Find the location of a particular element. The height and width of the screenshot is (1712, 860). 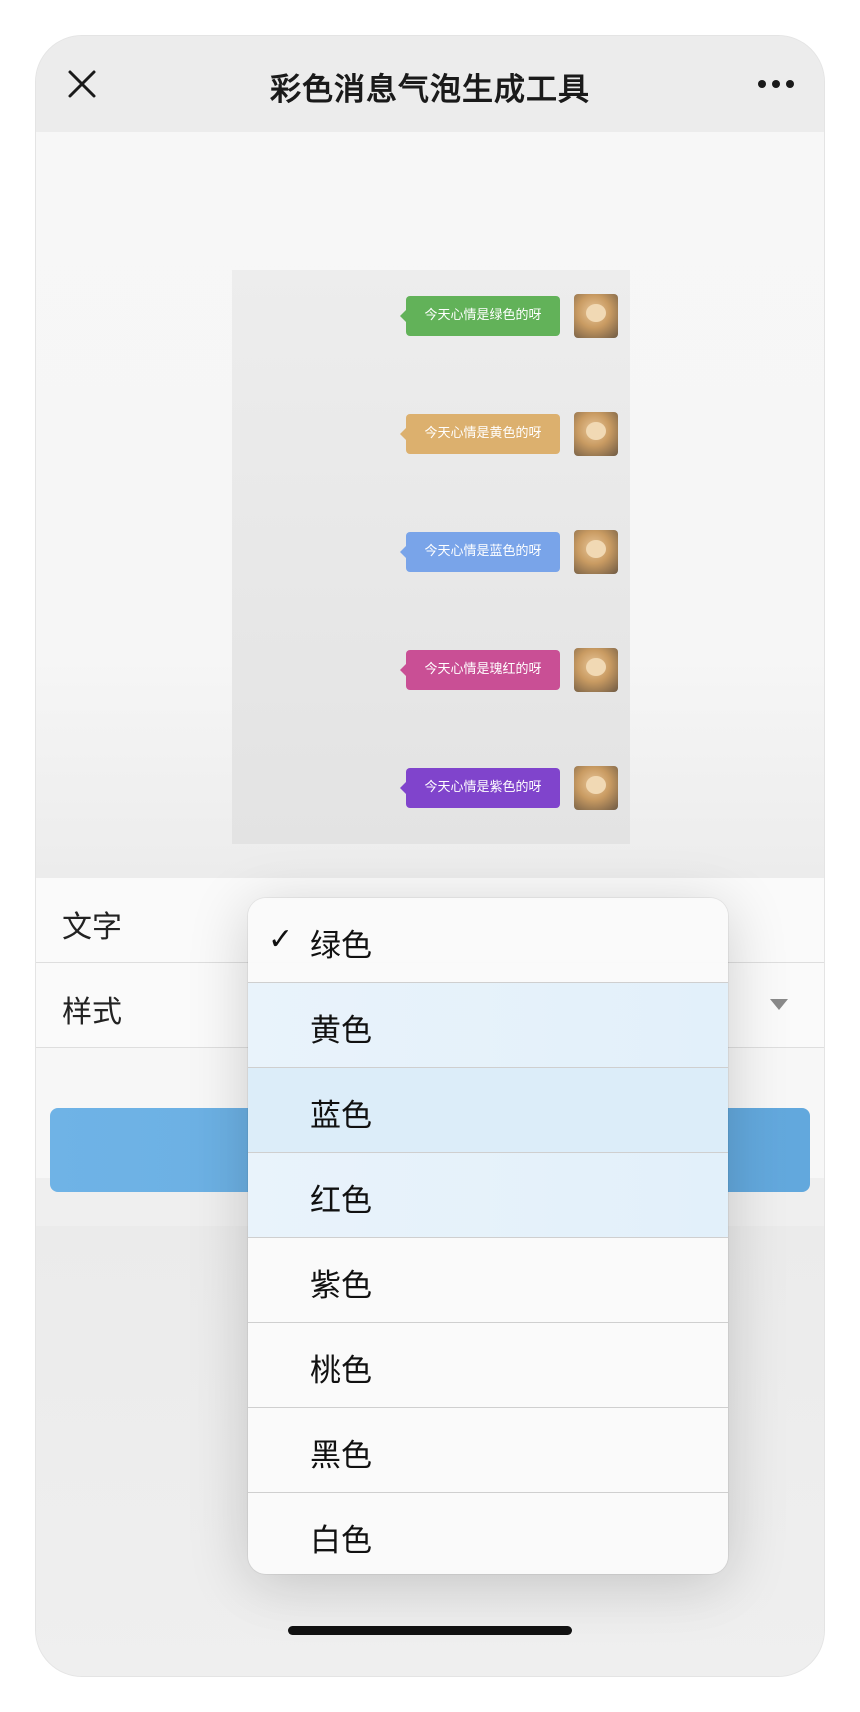

text-label: 文字 is located at coordinates (92, 927).